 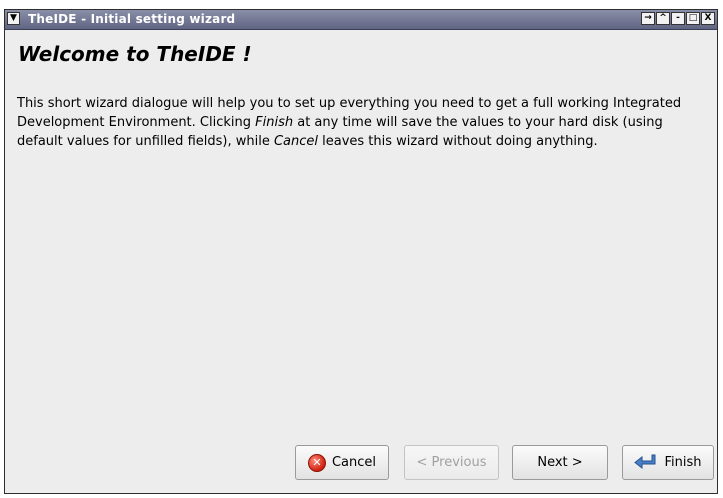 What do you see at coordinates (316, 462) in the screenshot?
I see `cancel-icon: ✕` at bounding box center [316, 462].